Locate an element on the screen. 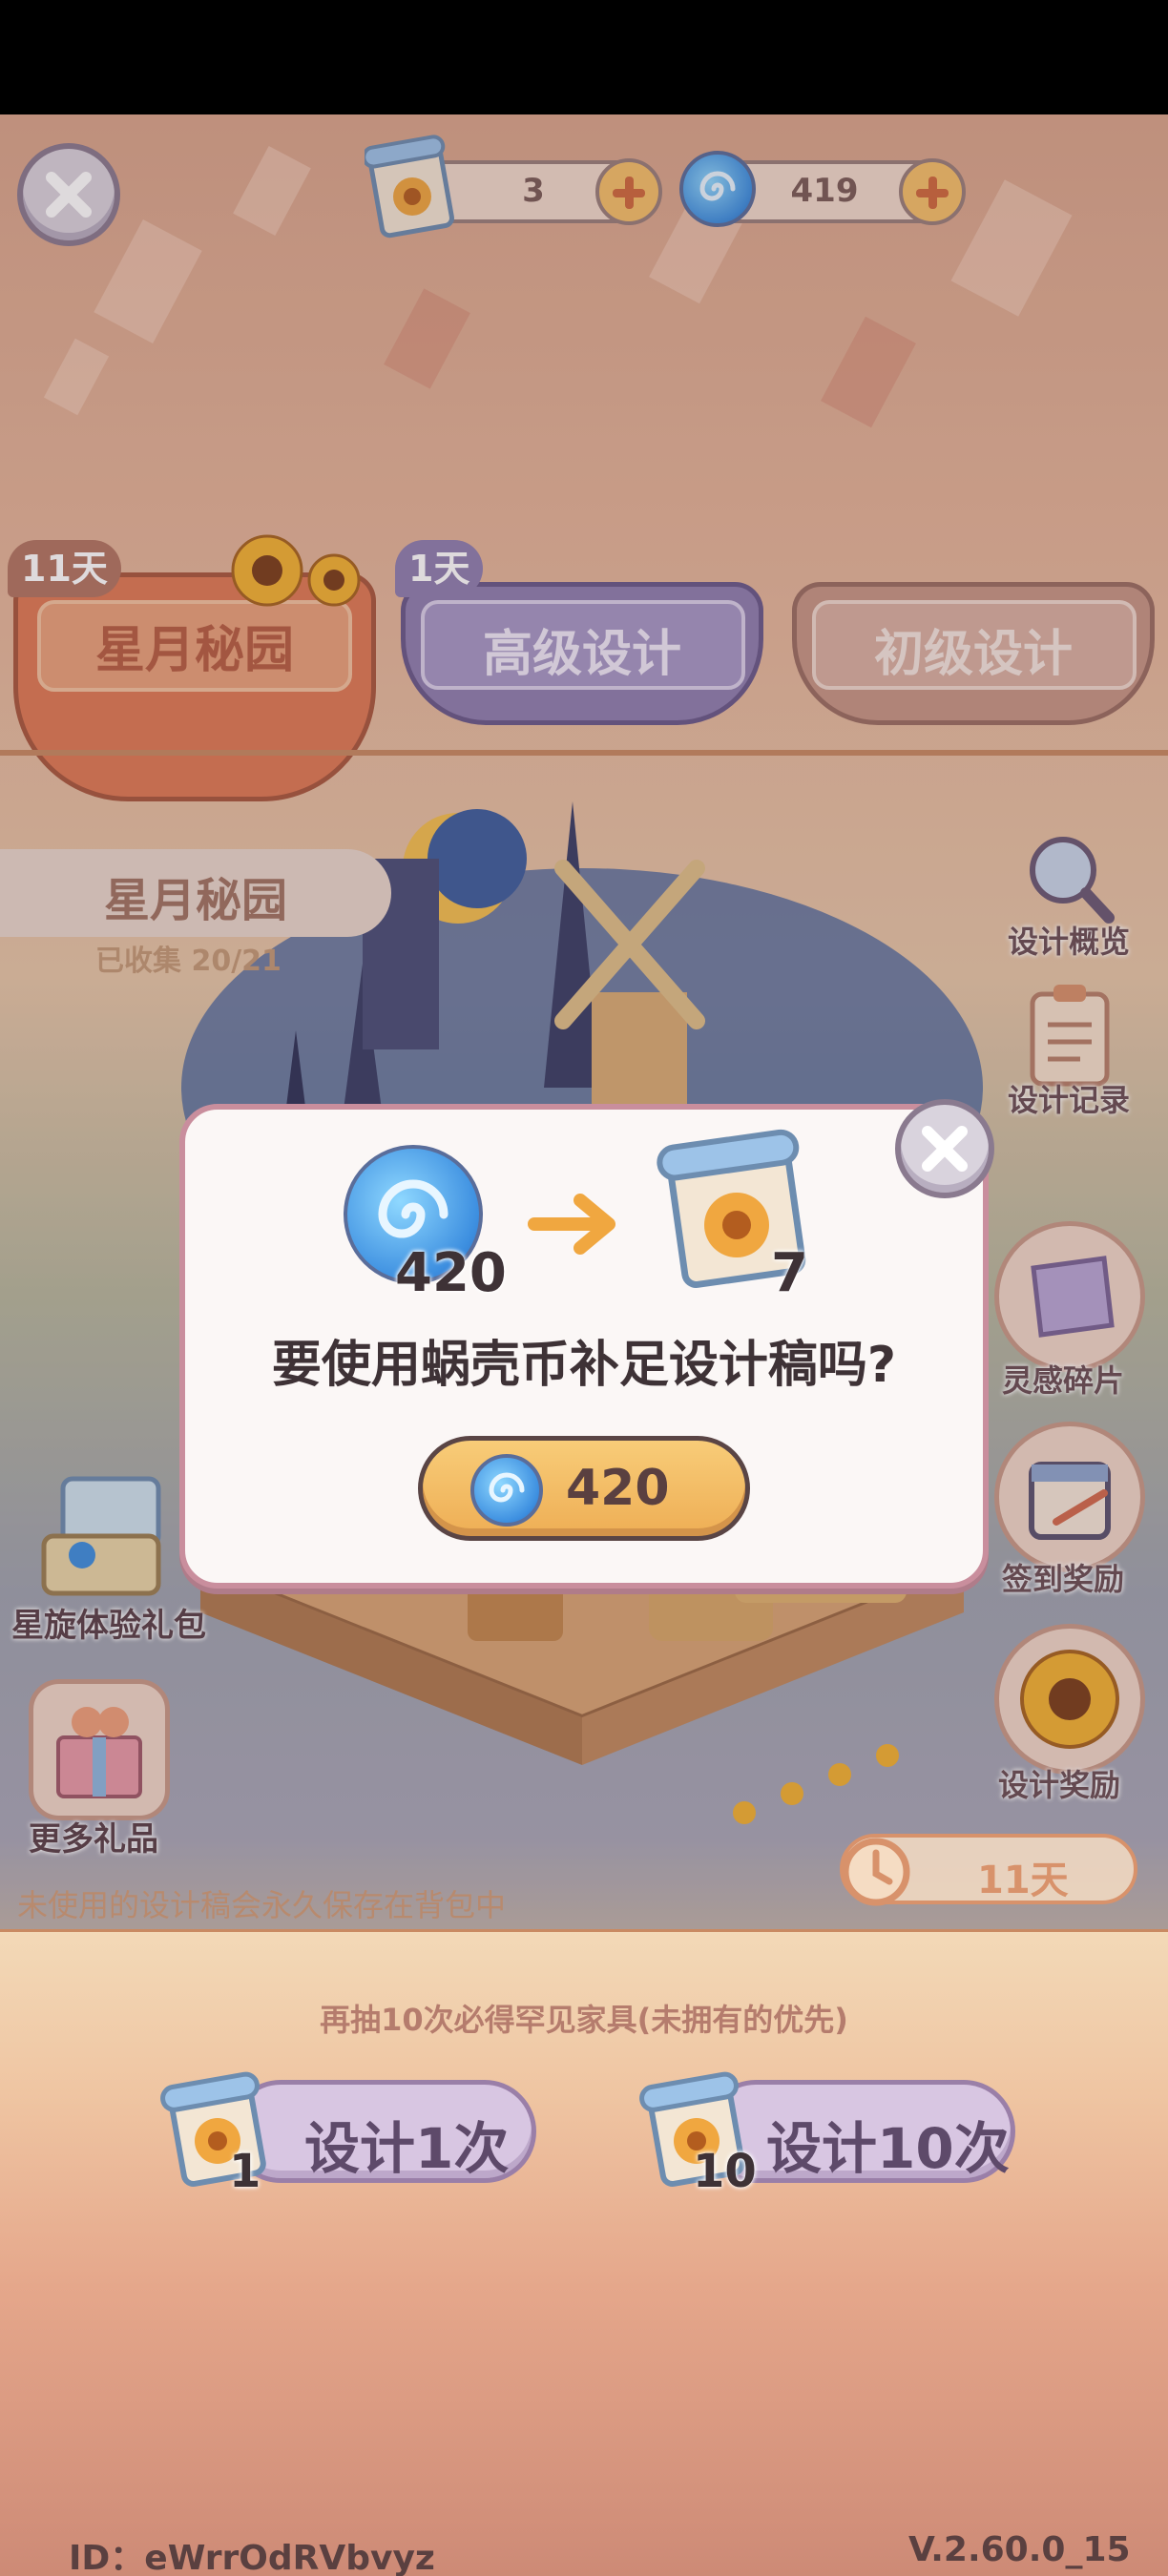  system-status-bar is located at coordinates (584, 57).